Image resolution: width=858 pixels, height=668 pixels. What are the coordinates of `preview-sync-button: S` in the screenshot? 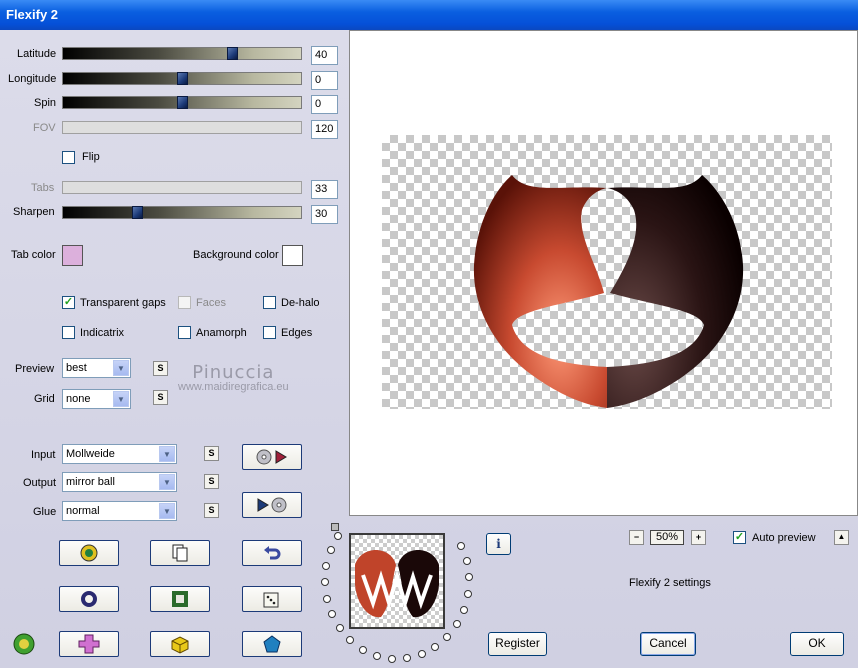 It's located at (160, 368).